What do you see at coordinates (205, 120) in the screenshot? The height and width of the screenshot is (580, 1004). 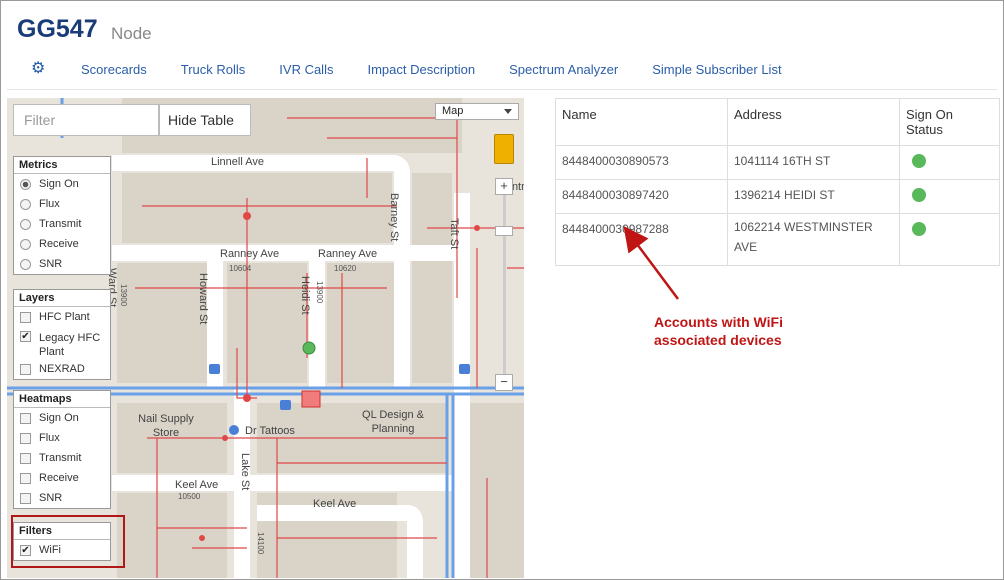 I see `hide-table-button: Hide Table` at bounding box center [205, 120].